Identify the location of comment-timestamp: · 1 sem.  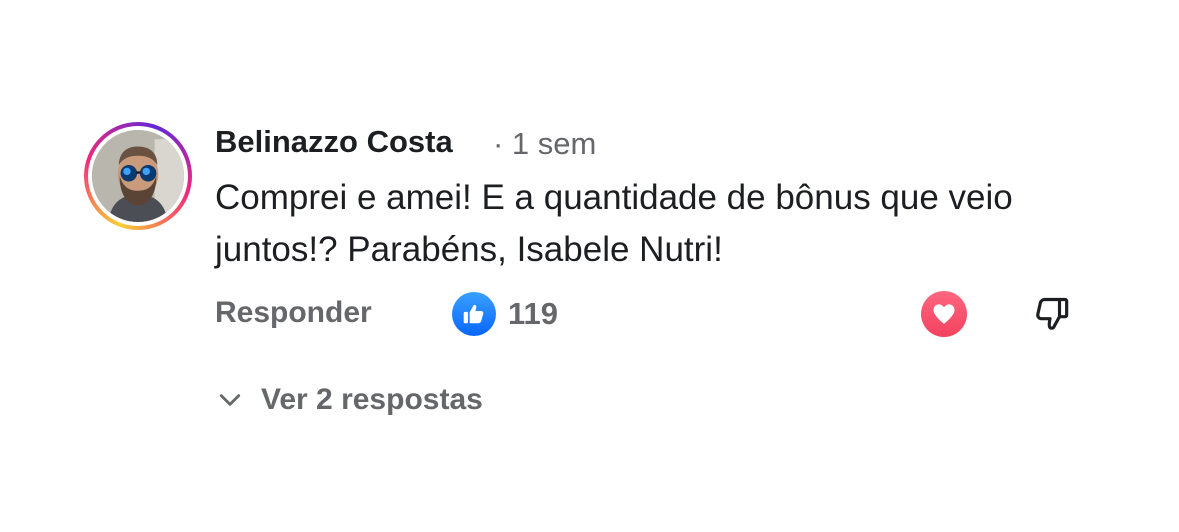
(545, 143).